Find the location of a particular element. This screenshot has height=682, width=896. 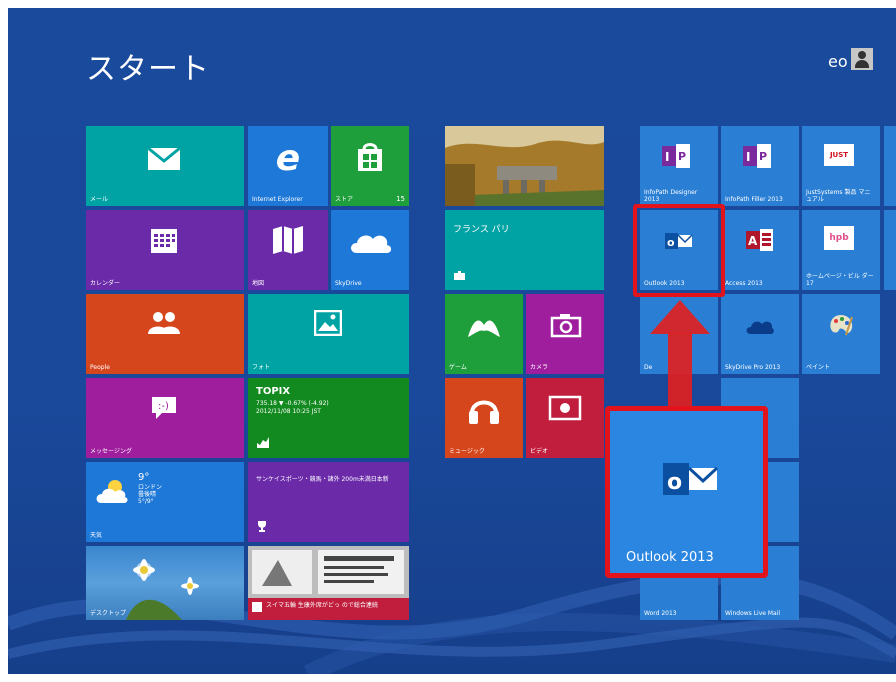

tile-internet-explorer: e Internet Explorer is located at coordinates (288, 166).